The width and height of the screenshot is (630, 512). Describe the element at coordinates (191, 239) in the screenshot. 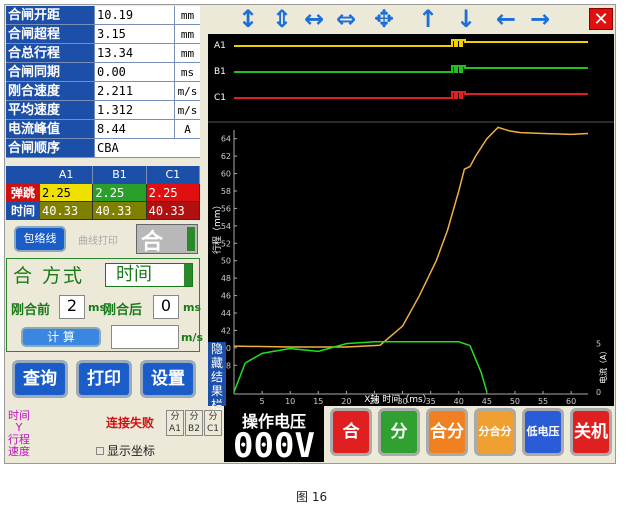

I see `dropdown-icon` at that location.